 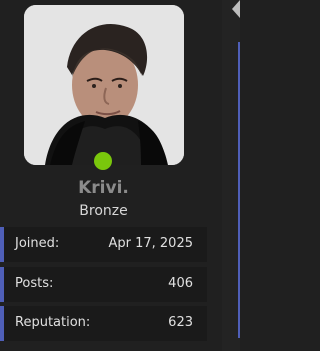 What do you see at coordinates (150, 243) in the screenshot?
I see `stat-value: Apr 17, 2025` at bounding box center [150, 243].